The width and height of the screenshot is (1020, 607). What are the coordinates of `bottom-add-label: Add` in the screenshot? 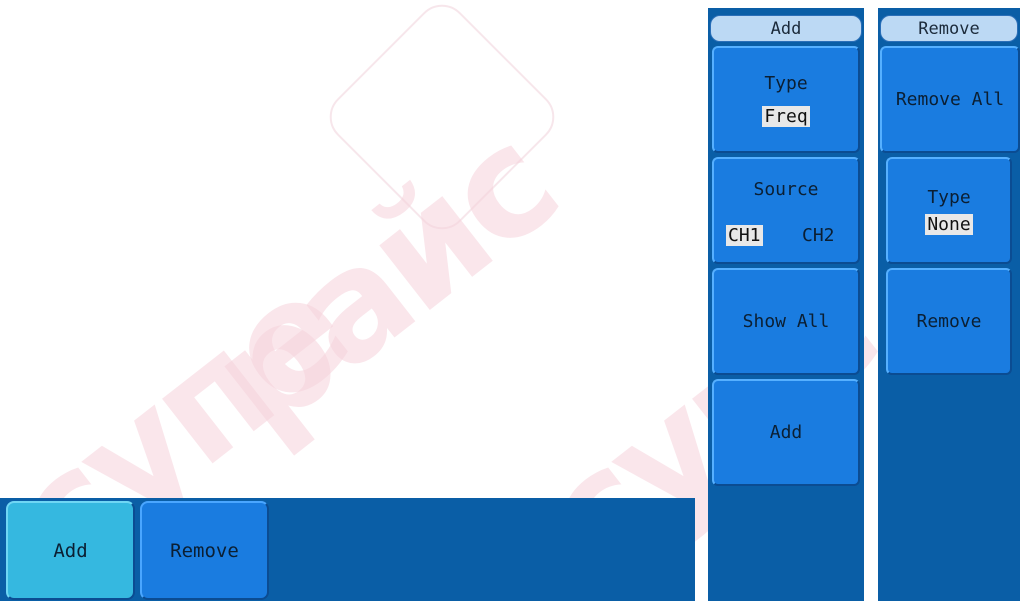 It's located at (70, 550).